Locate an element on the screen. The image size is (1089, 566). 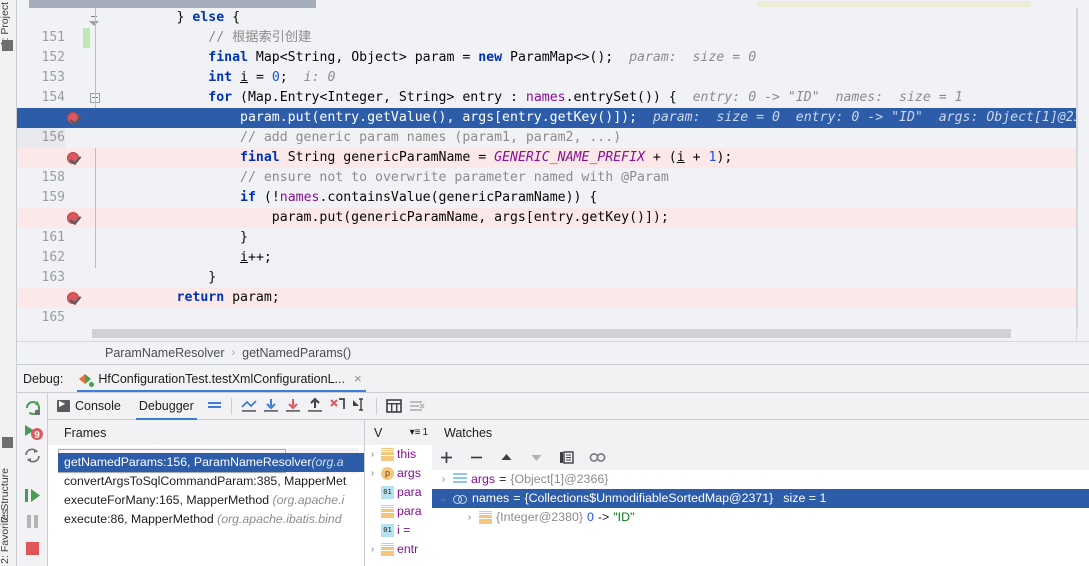
force-step-into-icon is located at coordinates (337, 406).